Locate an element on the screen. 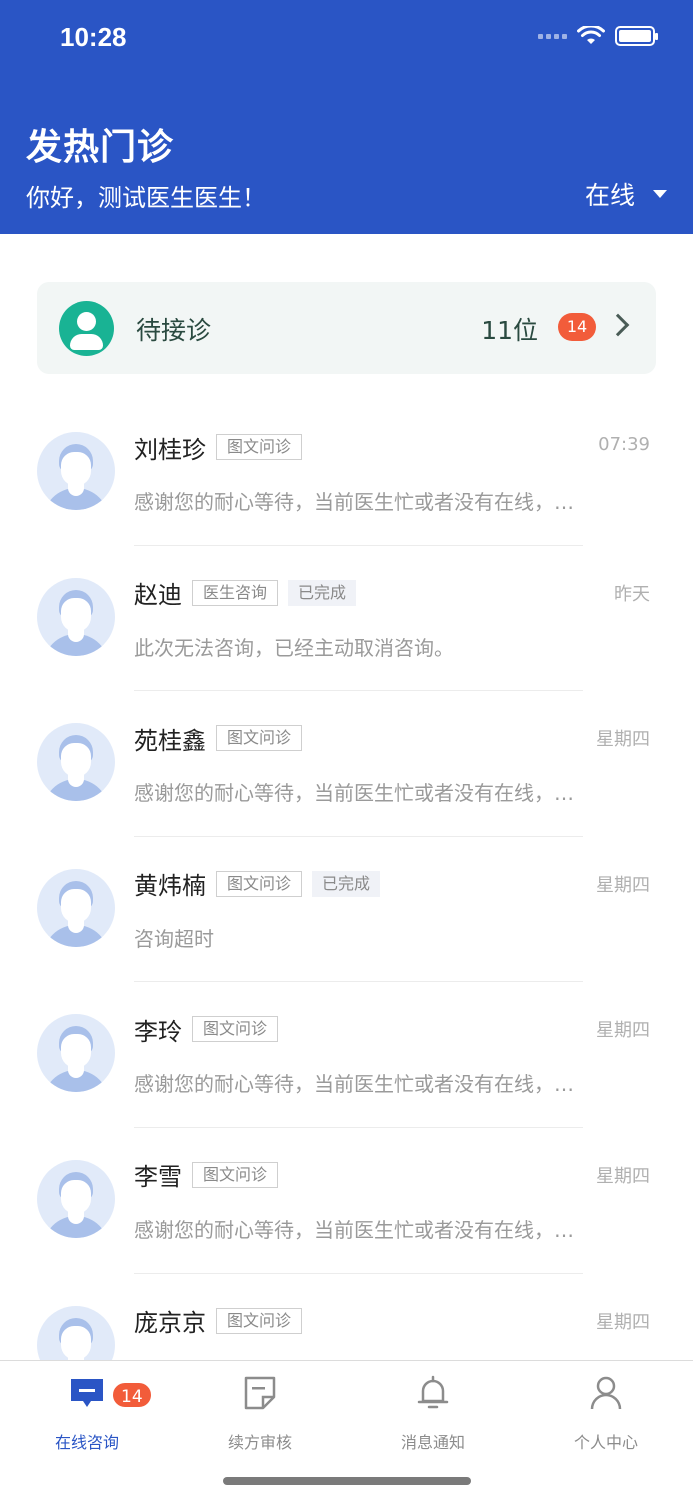  consult-type-tag: 医生咨询 is located at coordinates (235, 592).